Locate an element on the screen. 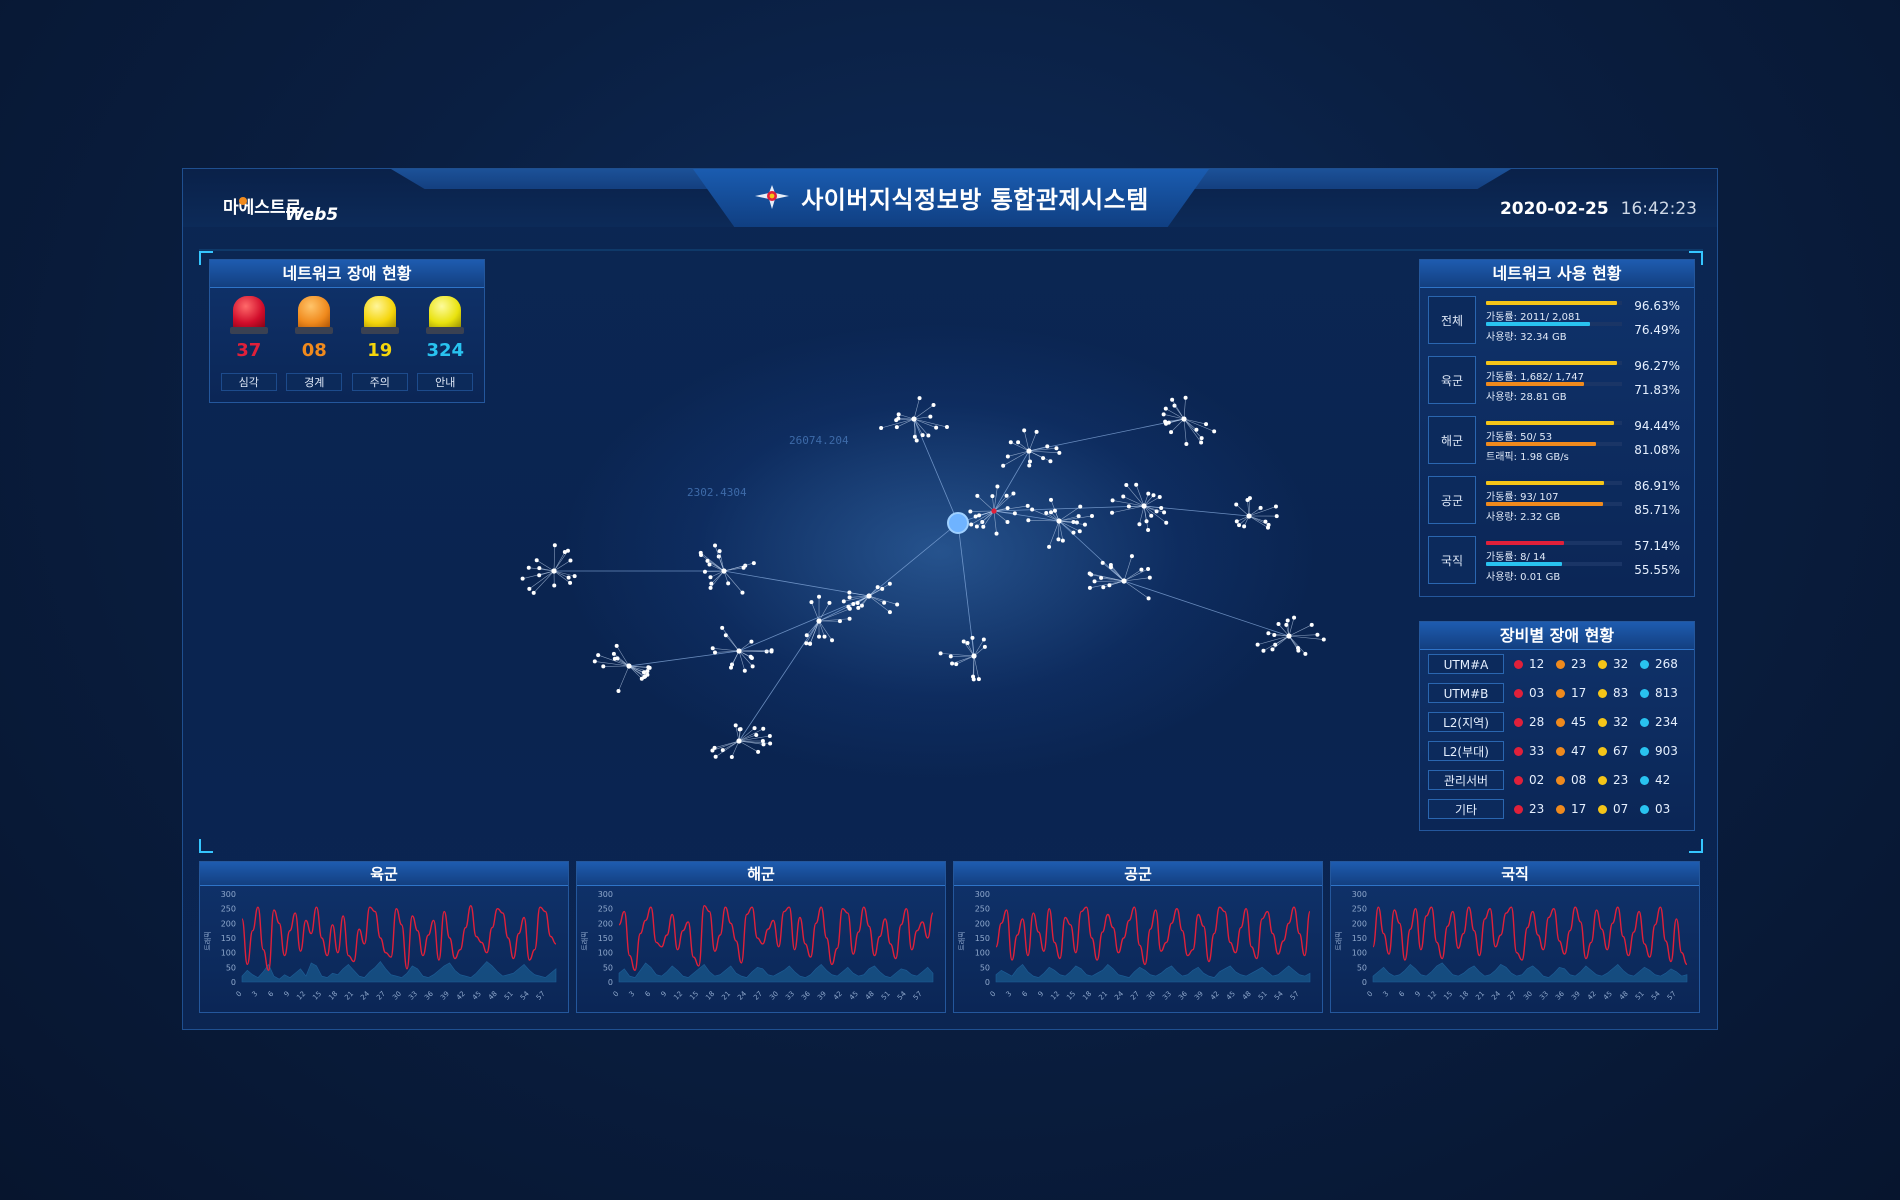  alarm-warning: 08 경계 is located at coordinates (314, 343).